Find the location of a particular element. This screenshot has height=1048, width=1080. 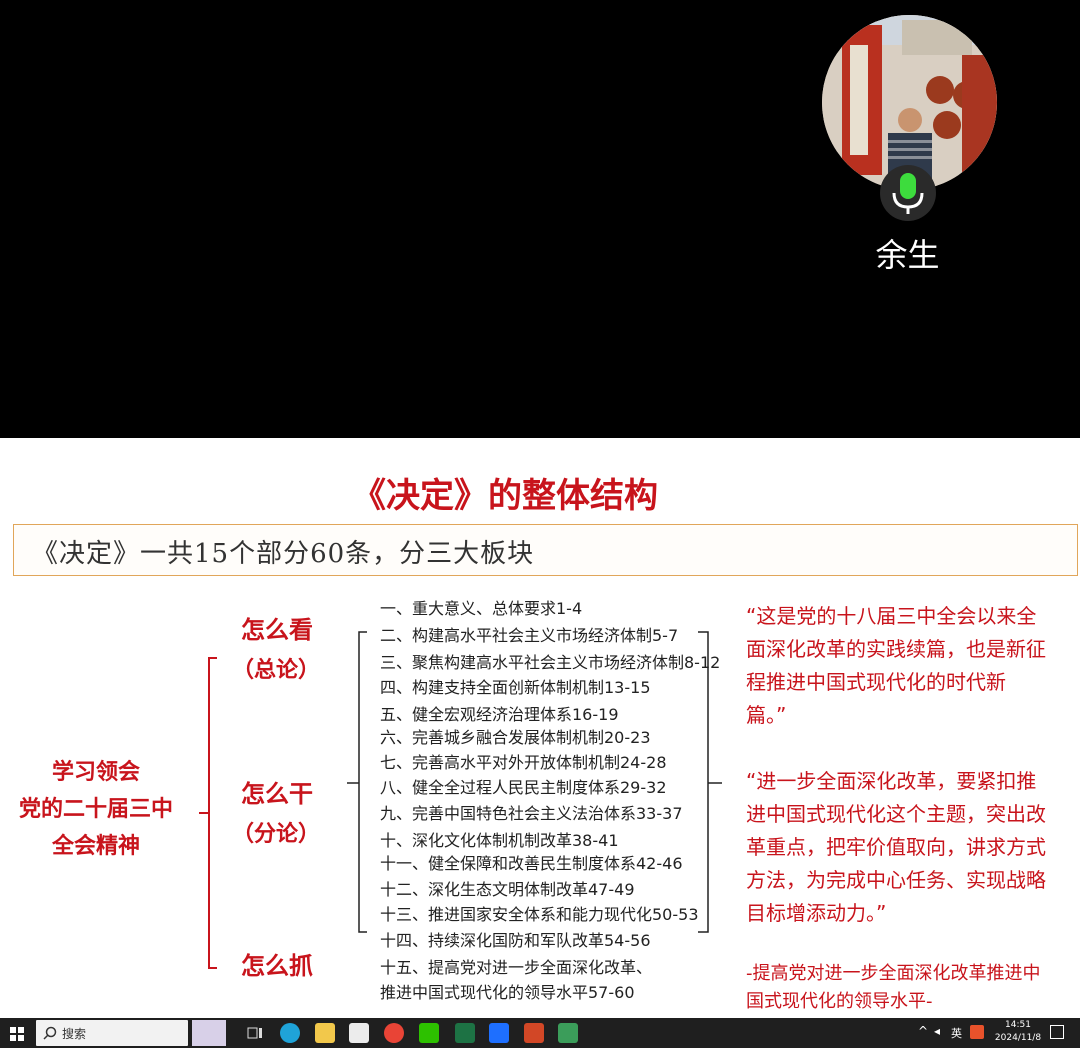

avatar-photo is located at coordinates (909, 102).